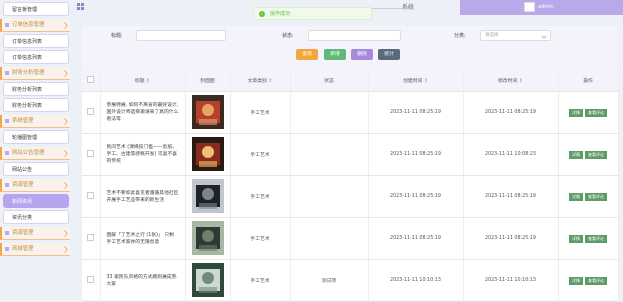 The image size is (623, 302). I want to click on title-cell: 艺术不要如此喜见者遵循其他社区开展手工艺品带来的新生活, so click(143, 196).